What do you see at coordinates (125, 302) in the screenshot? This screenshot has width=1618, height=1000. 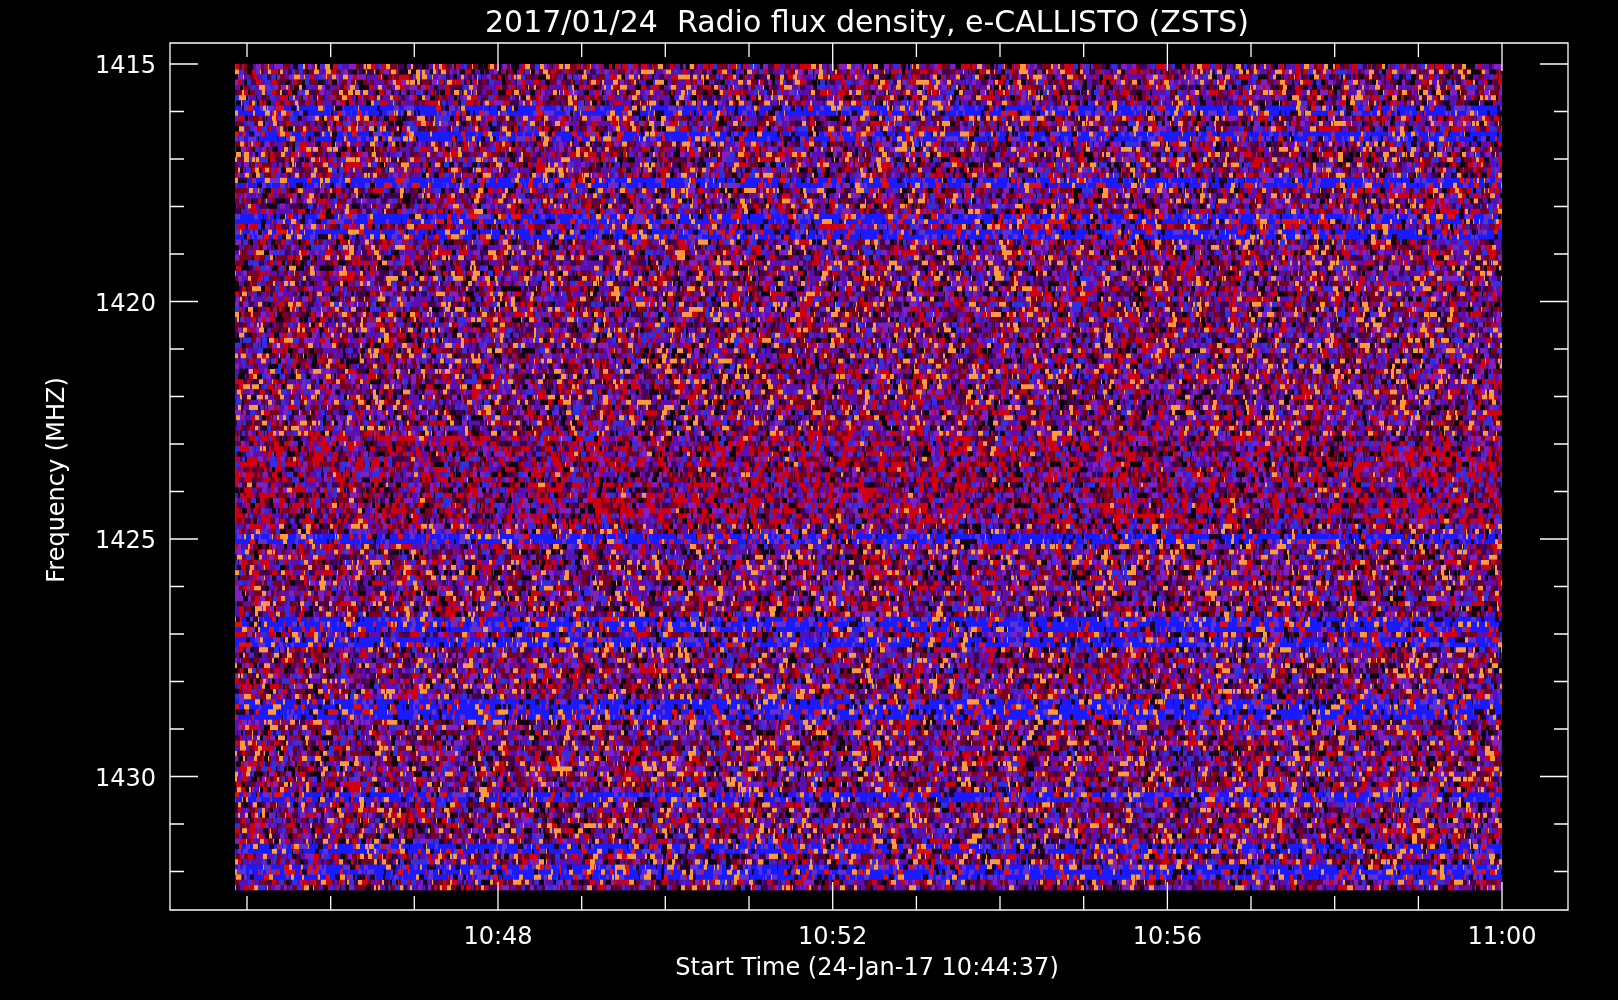 I see `tick-label: 1420` at bounding box center [125, 302].